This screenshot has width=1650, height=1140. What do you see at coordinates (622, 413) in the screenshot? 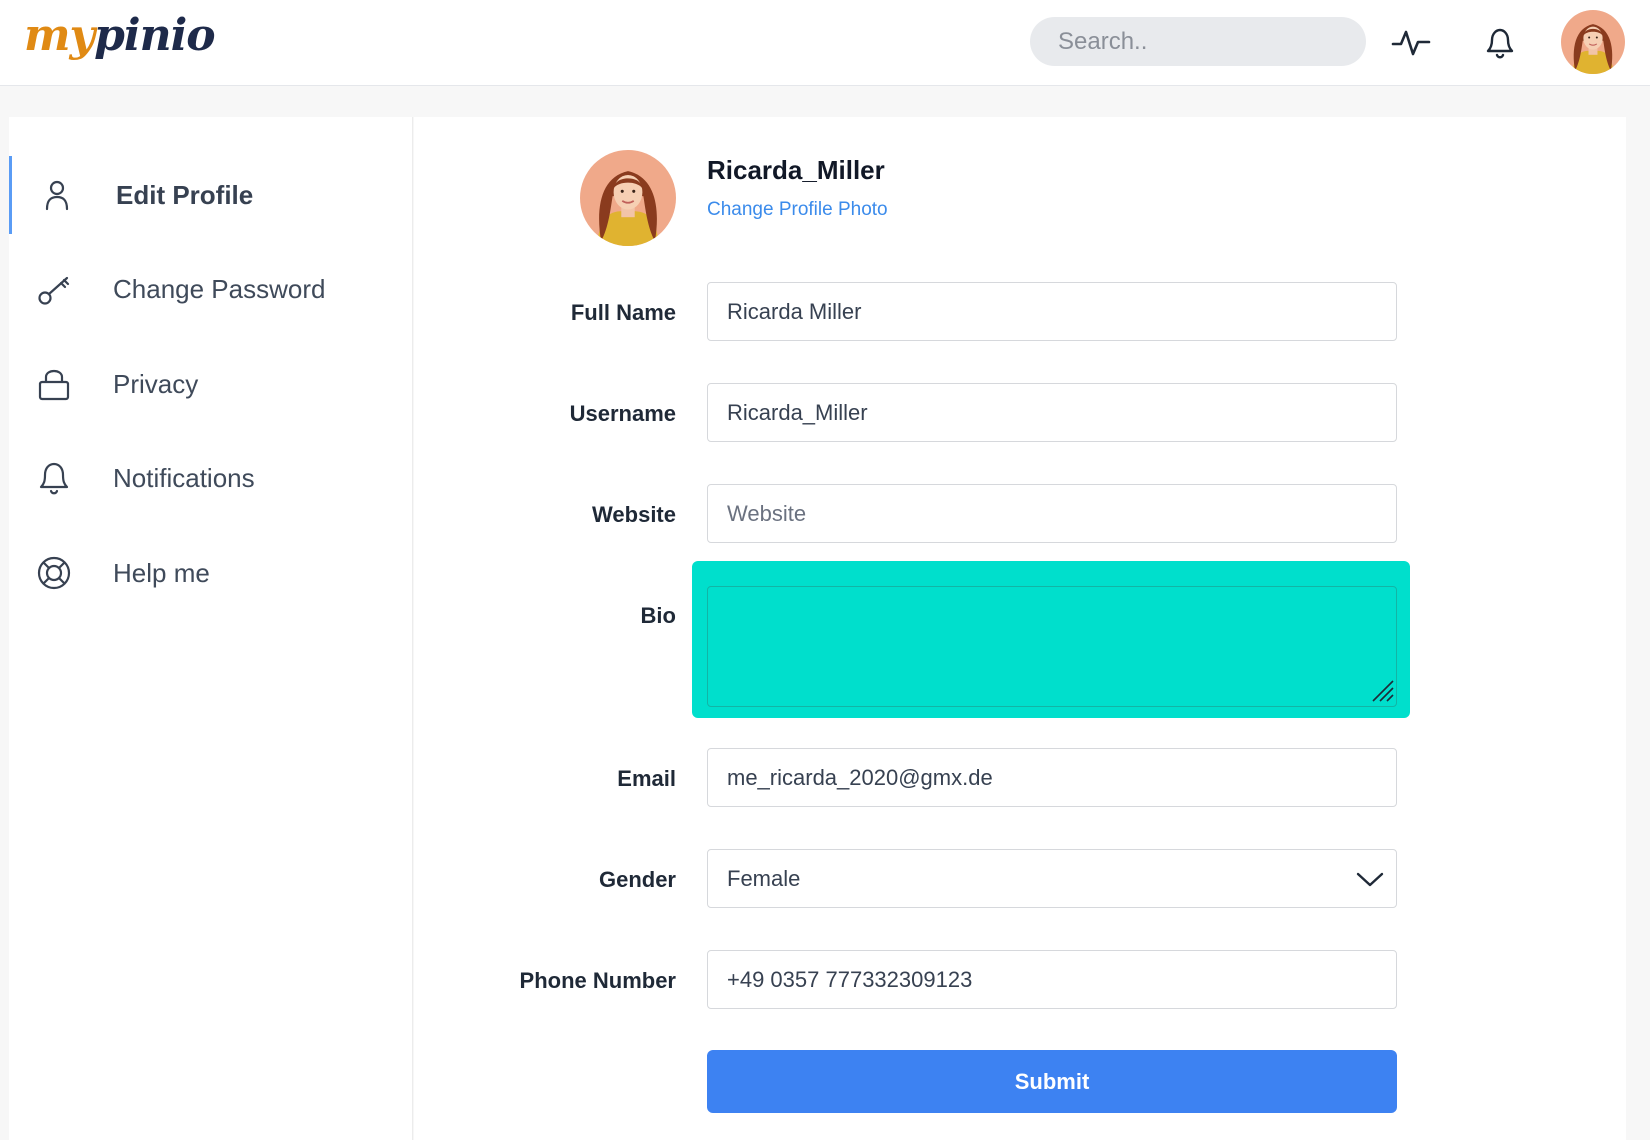
I see `username-label: Username` at bounding box center [622, 413].